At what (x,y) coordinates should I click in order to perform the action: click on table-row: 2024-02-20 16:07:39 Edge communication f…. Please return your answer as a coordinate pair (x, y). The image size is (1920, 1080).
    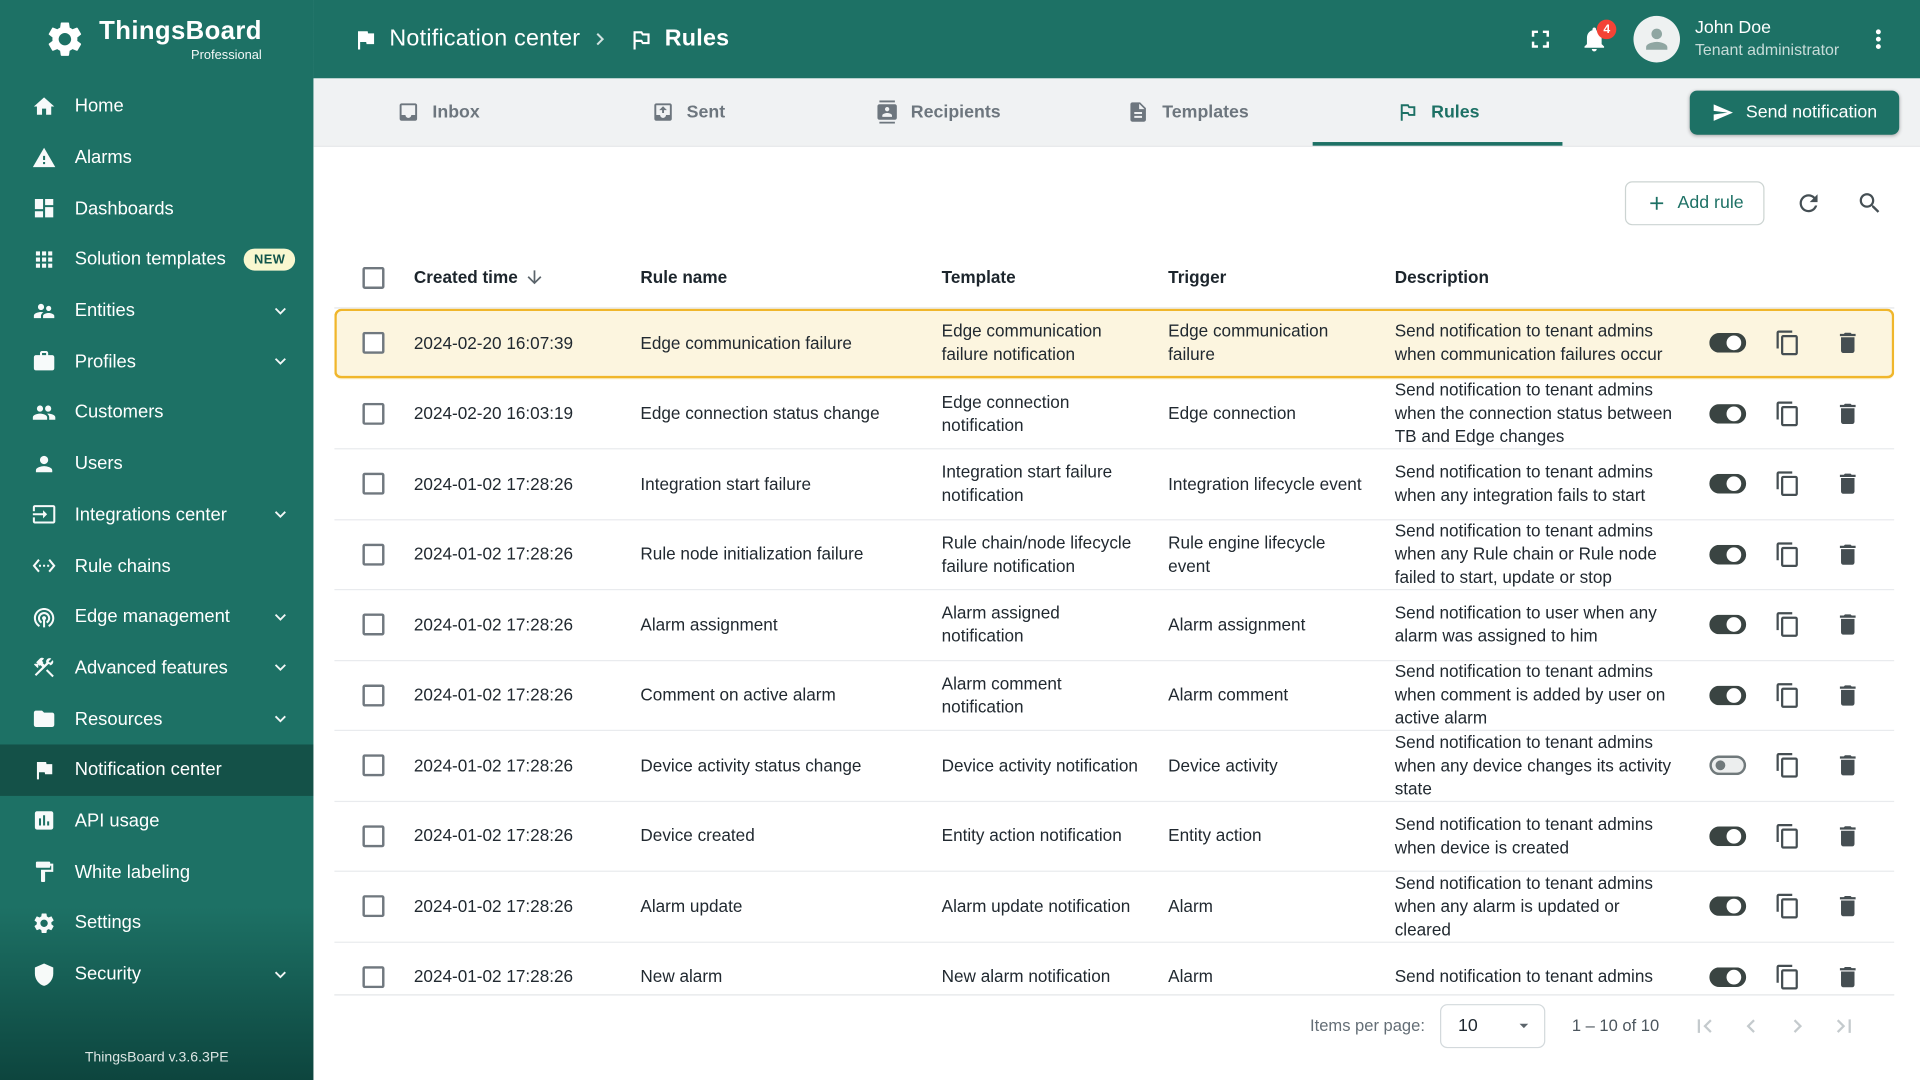
    Looking at the image, I should click on (1114, 343).